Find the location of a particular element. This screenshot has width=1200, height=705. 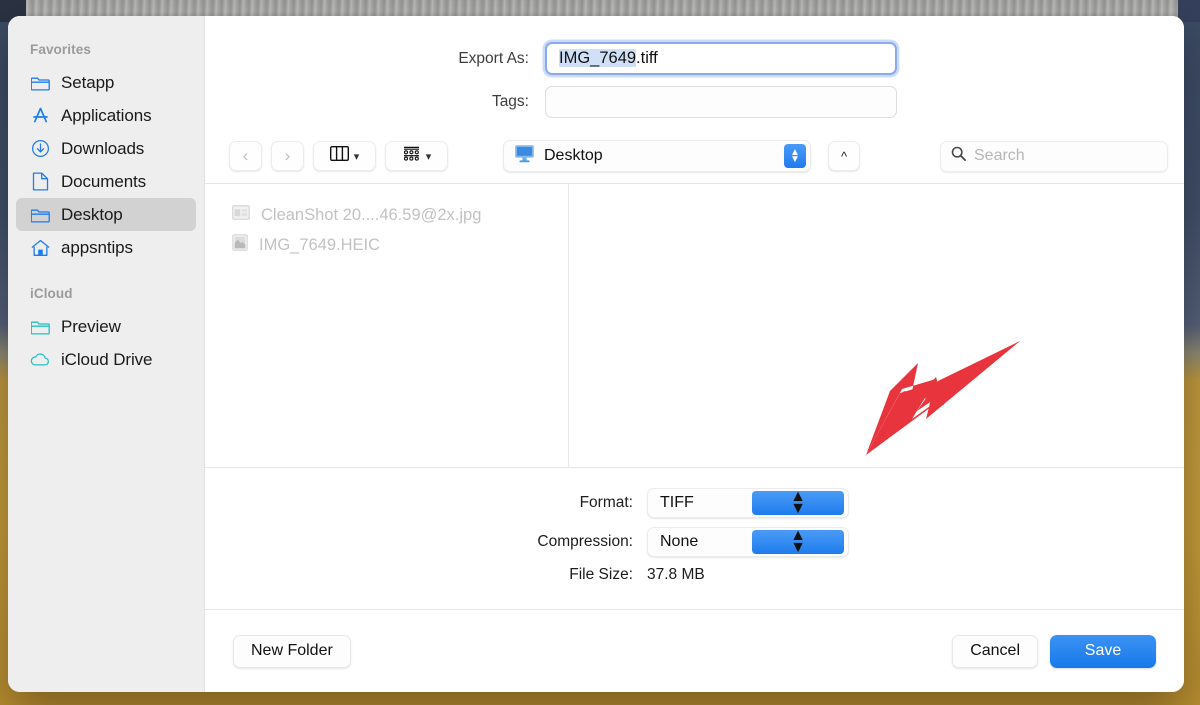

cancel-button: Cancel is located at coordinates (995, 651).